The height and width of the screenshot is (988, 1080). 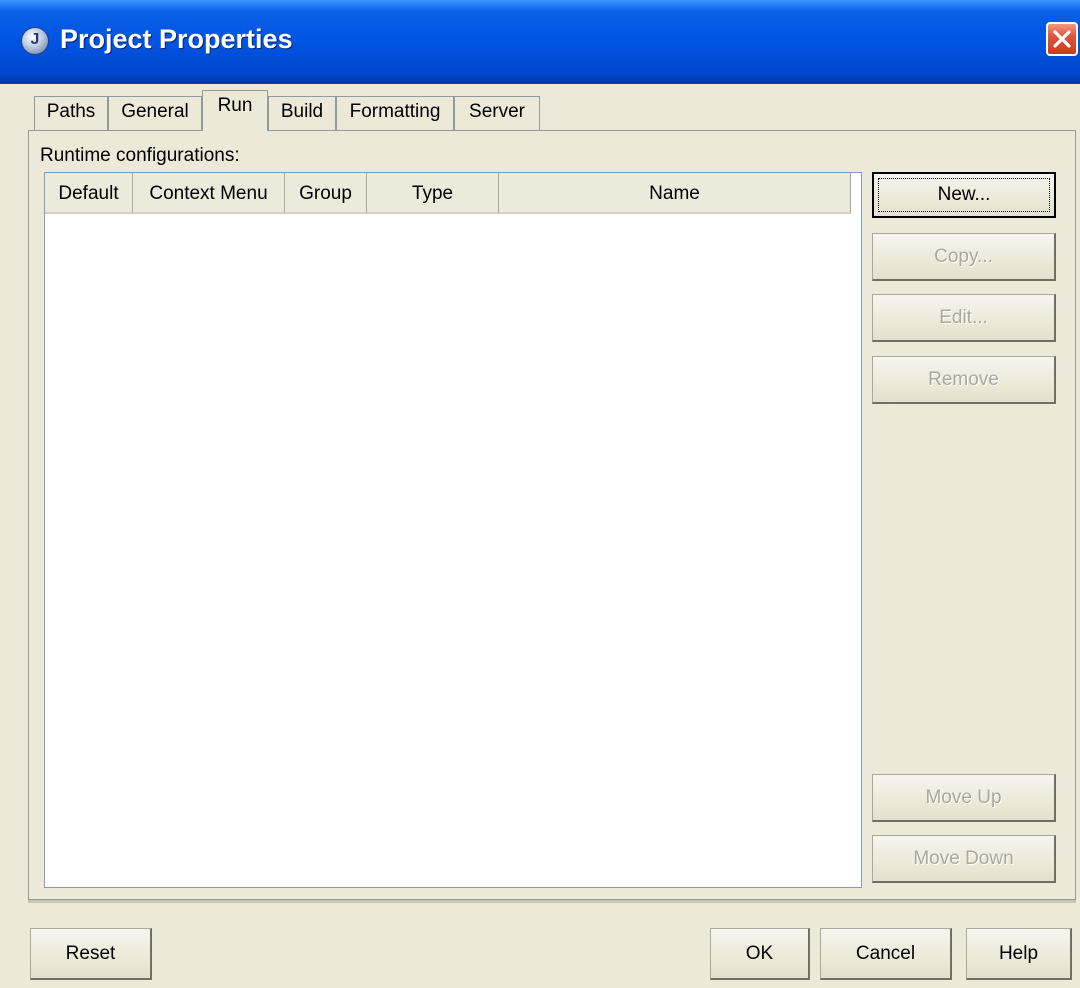 I want to click on close-button, so click(x=1062, y=39).